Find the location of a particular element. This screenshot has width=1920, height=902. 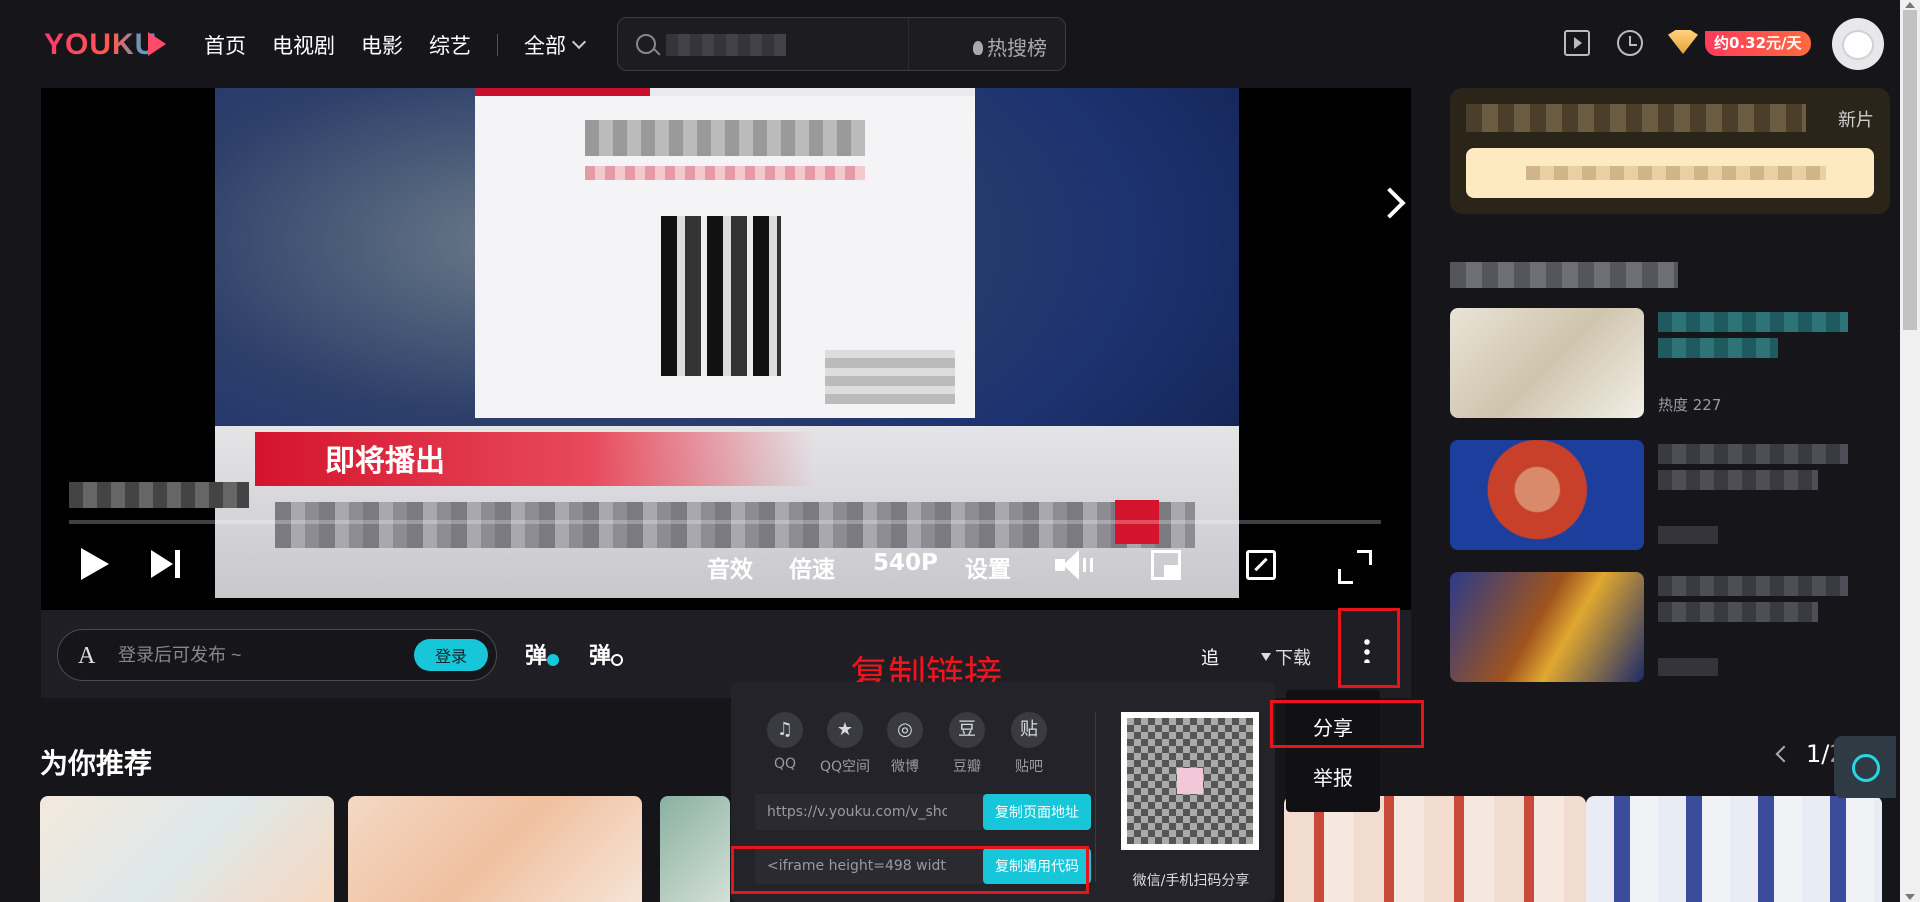

danmu-input-box: A 登录 is located at coordinates (277, 655).